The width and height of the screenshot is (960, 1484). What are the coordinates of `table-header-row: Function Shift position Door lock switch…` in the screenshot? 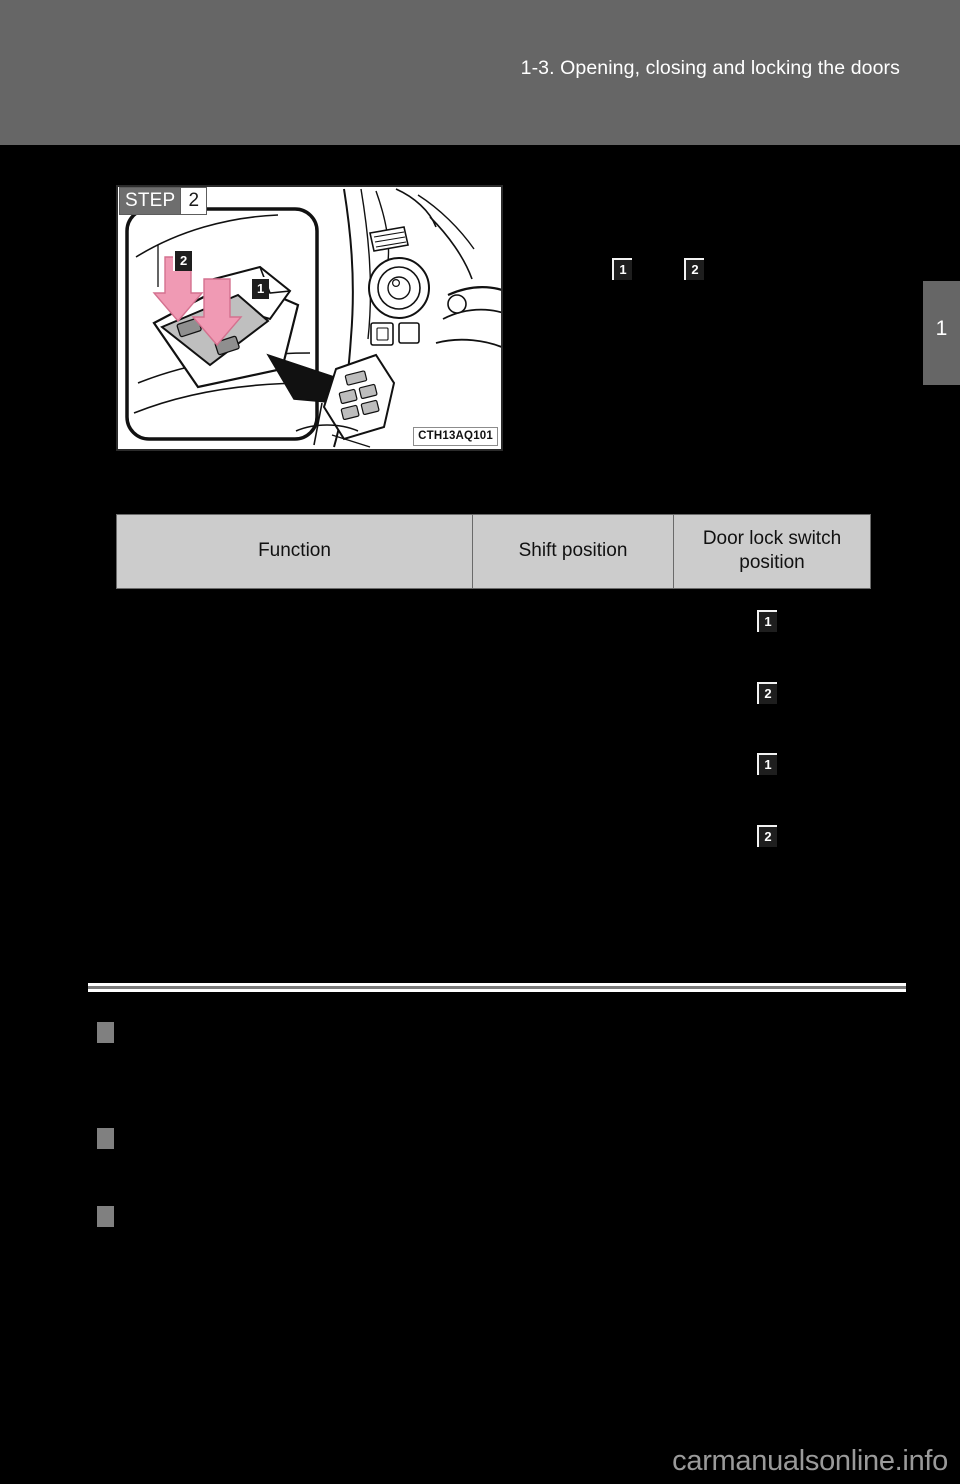 It's located at (493, 551).